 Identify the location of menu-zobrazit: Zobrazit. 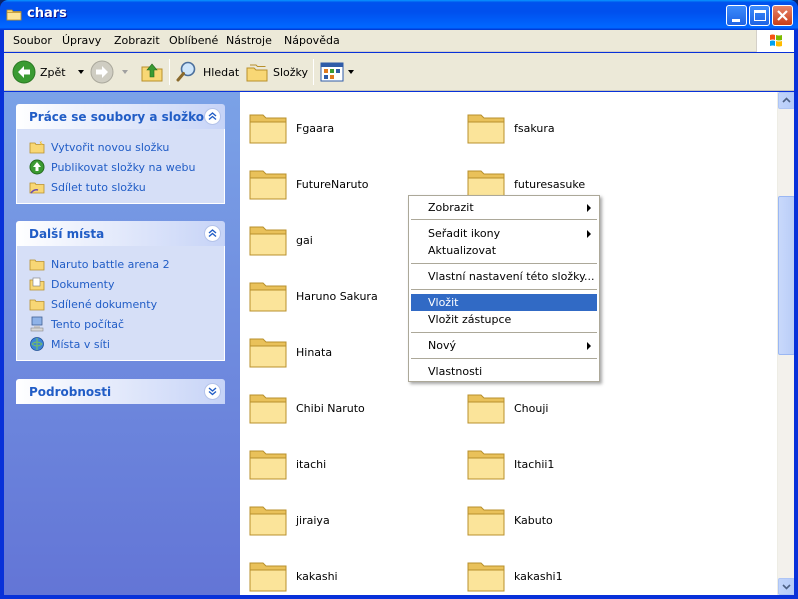
(137, 40).